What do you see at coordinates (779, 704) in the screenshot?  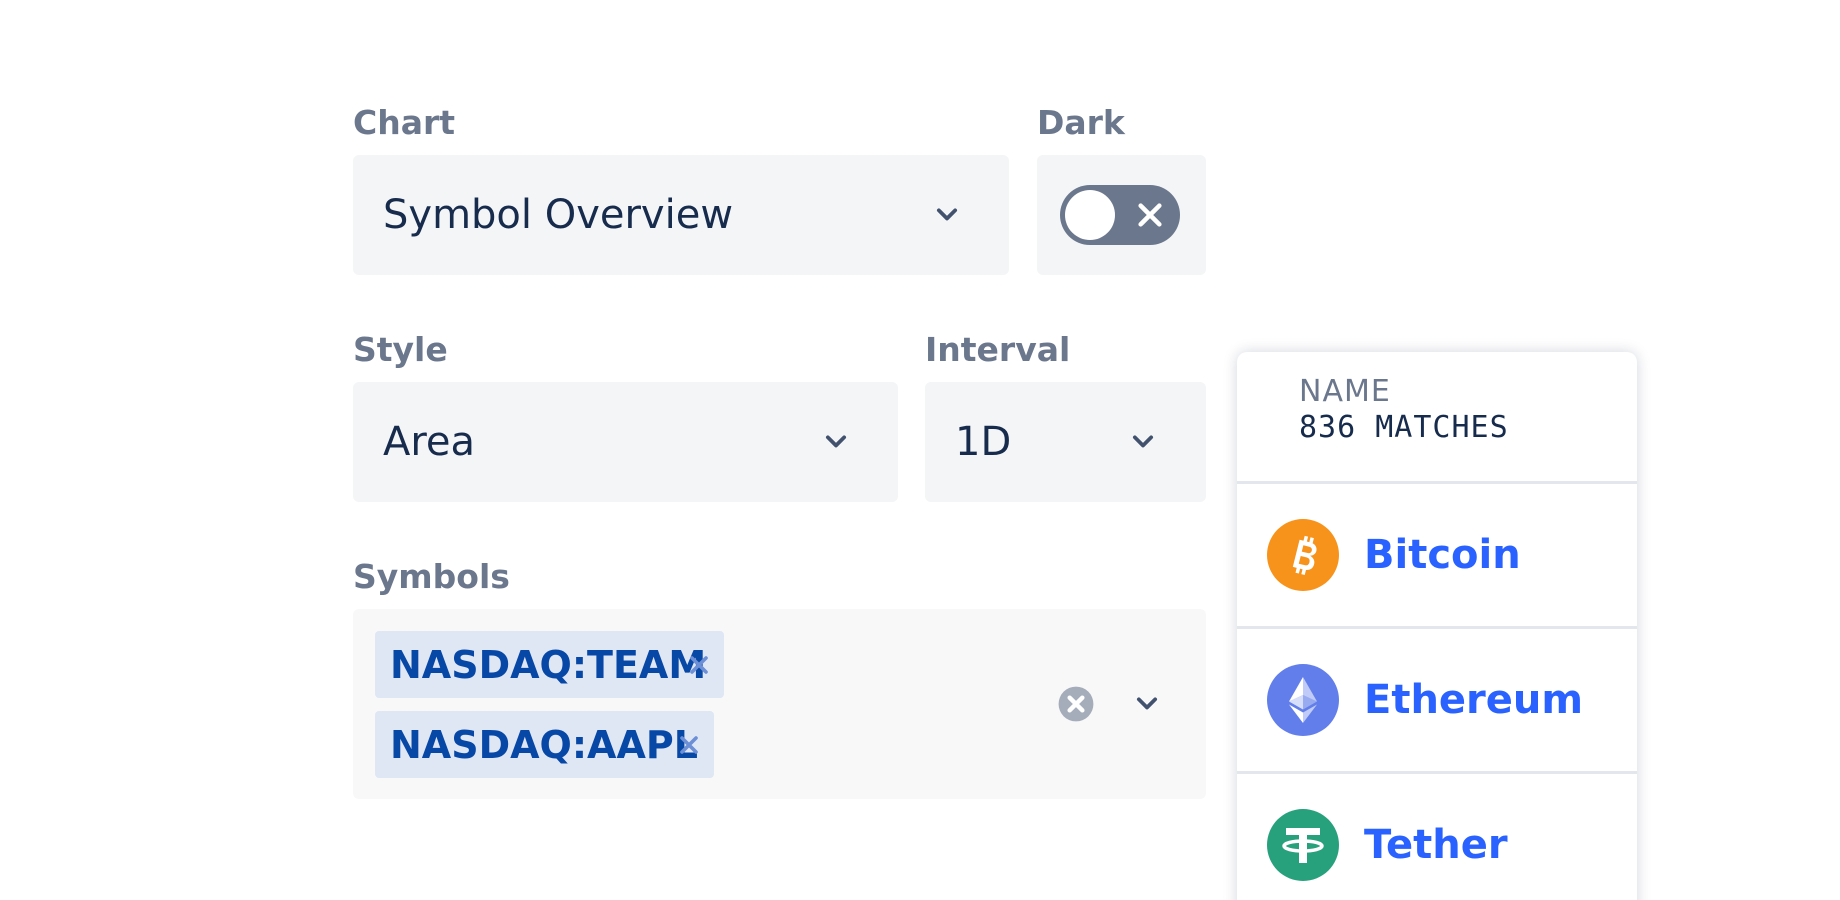 I see `symbols-multiselect: NASDAQ:TEAM NASDAQ:AAPL` at bounding box center [779, 704].